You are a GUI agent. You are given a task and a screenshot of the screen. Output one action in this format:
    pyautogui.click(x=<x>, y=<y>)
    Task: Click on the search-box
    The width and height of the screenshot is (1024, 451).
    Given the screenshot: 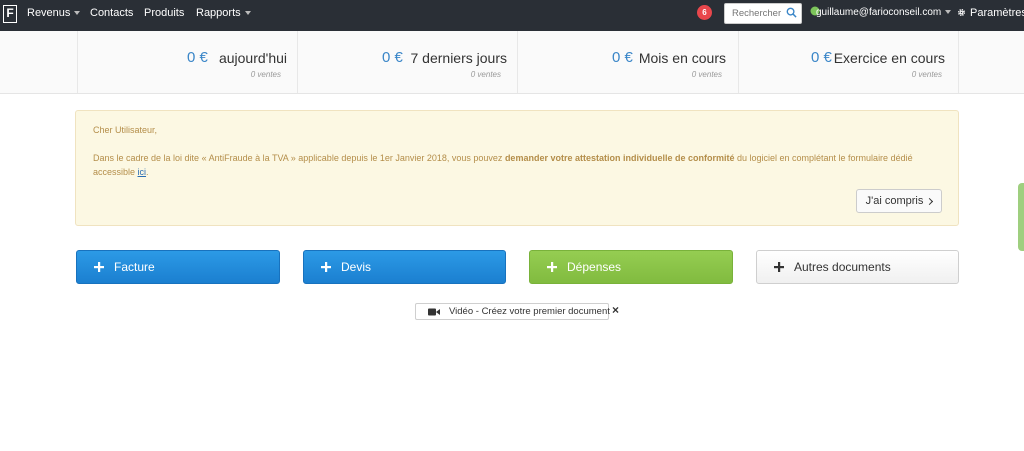 What is the action you would take?
    pyautogui.click(x=763, y=13)
    